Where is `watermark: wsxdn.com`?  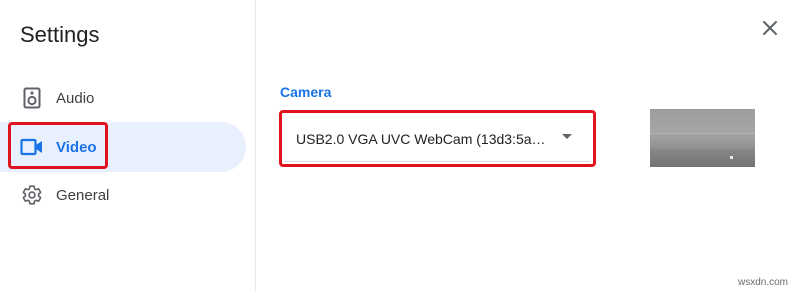 watermark: wsxdn.com is located at coordinates (763, 282).